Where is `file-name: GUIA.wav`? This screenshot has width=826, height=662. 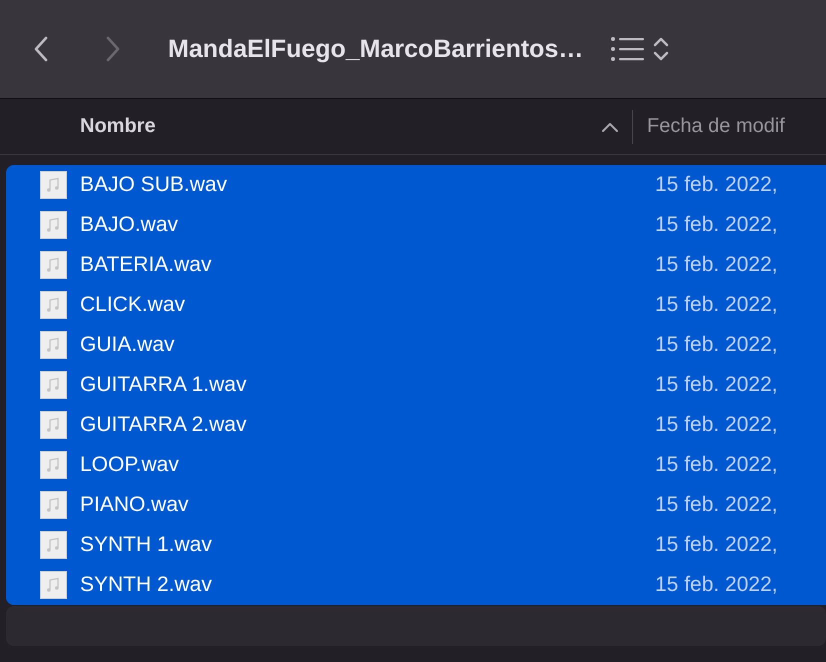 file-name: GUIA.wav is located at coordinates (128, 345).